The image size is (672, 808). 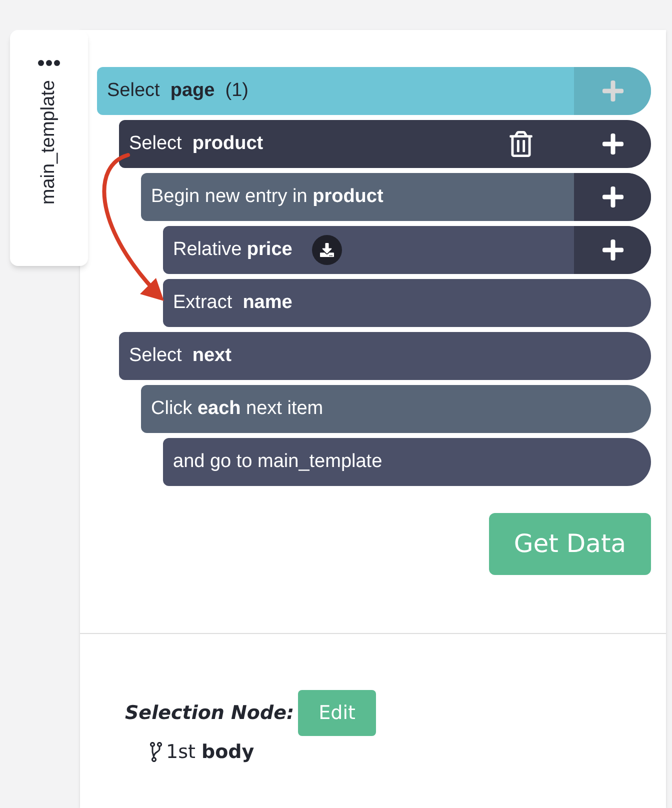 I want to click on template-tab: main_template, so click(x=49, y=148).